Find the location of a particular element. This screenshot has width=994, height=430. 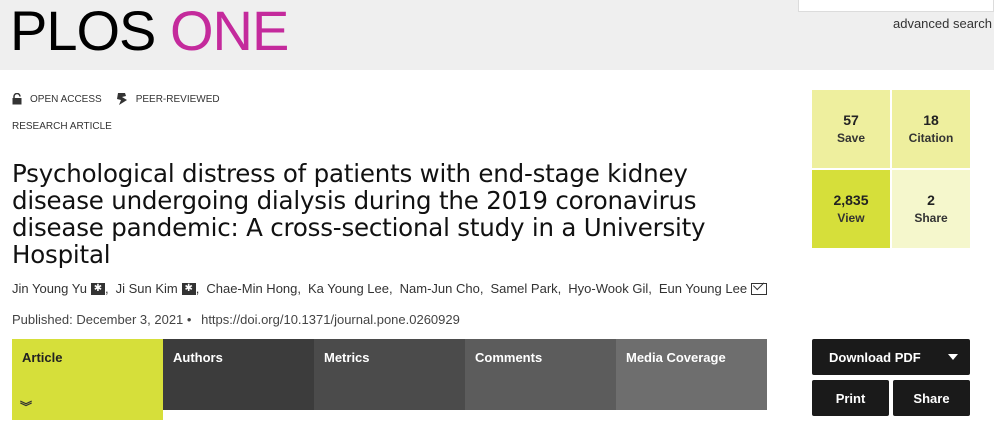

author-item: Ka Young Lee is located at coordinates (348, 288).